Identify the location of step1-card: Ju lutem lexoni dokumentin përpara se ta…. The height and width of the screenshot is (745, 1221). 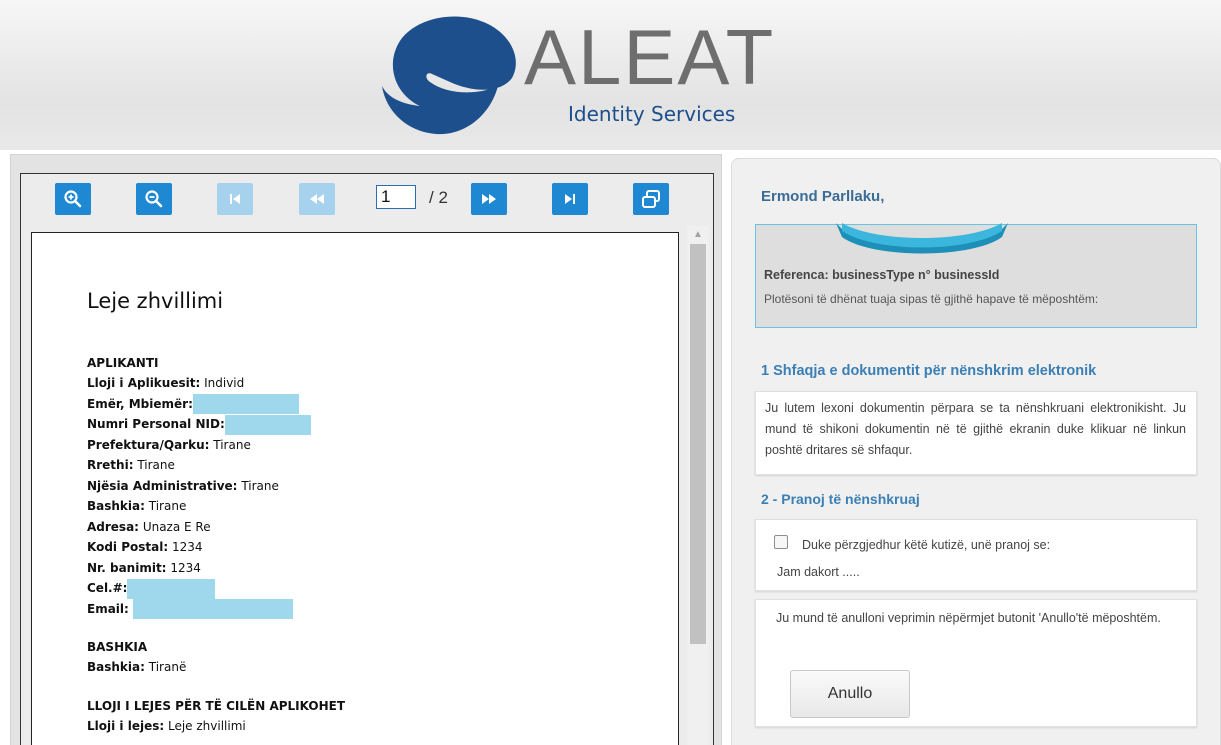
(976, 433).